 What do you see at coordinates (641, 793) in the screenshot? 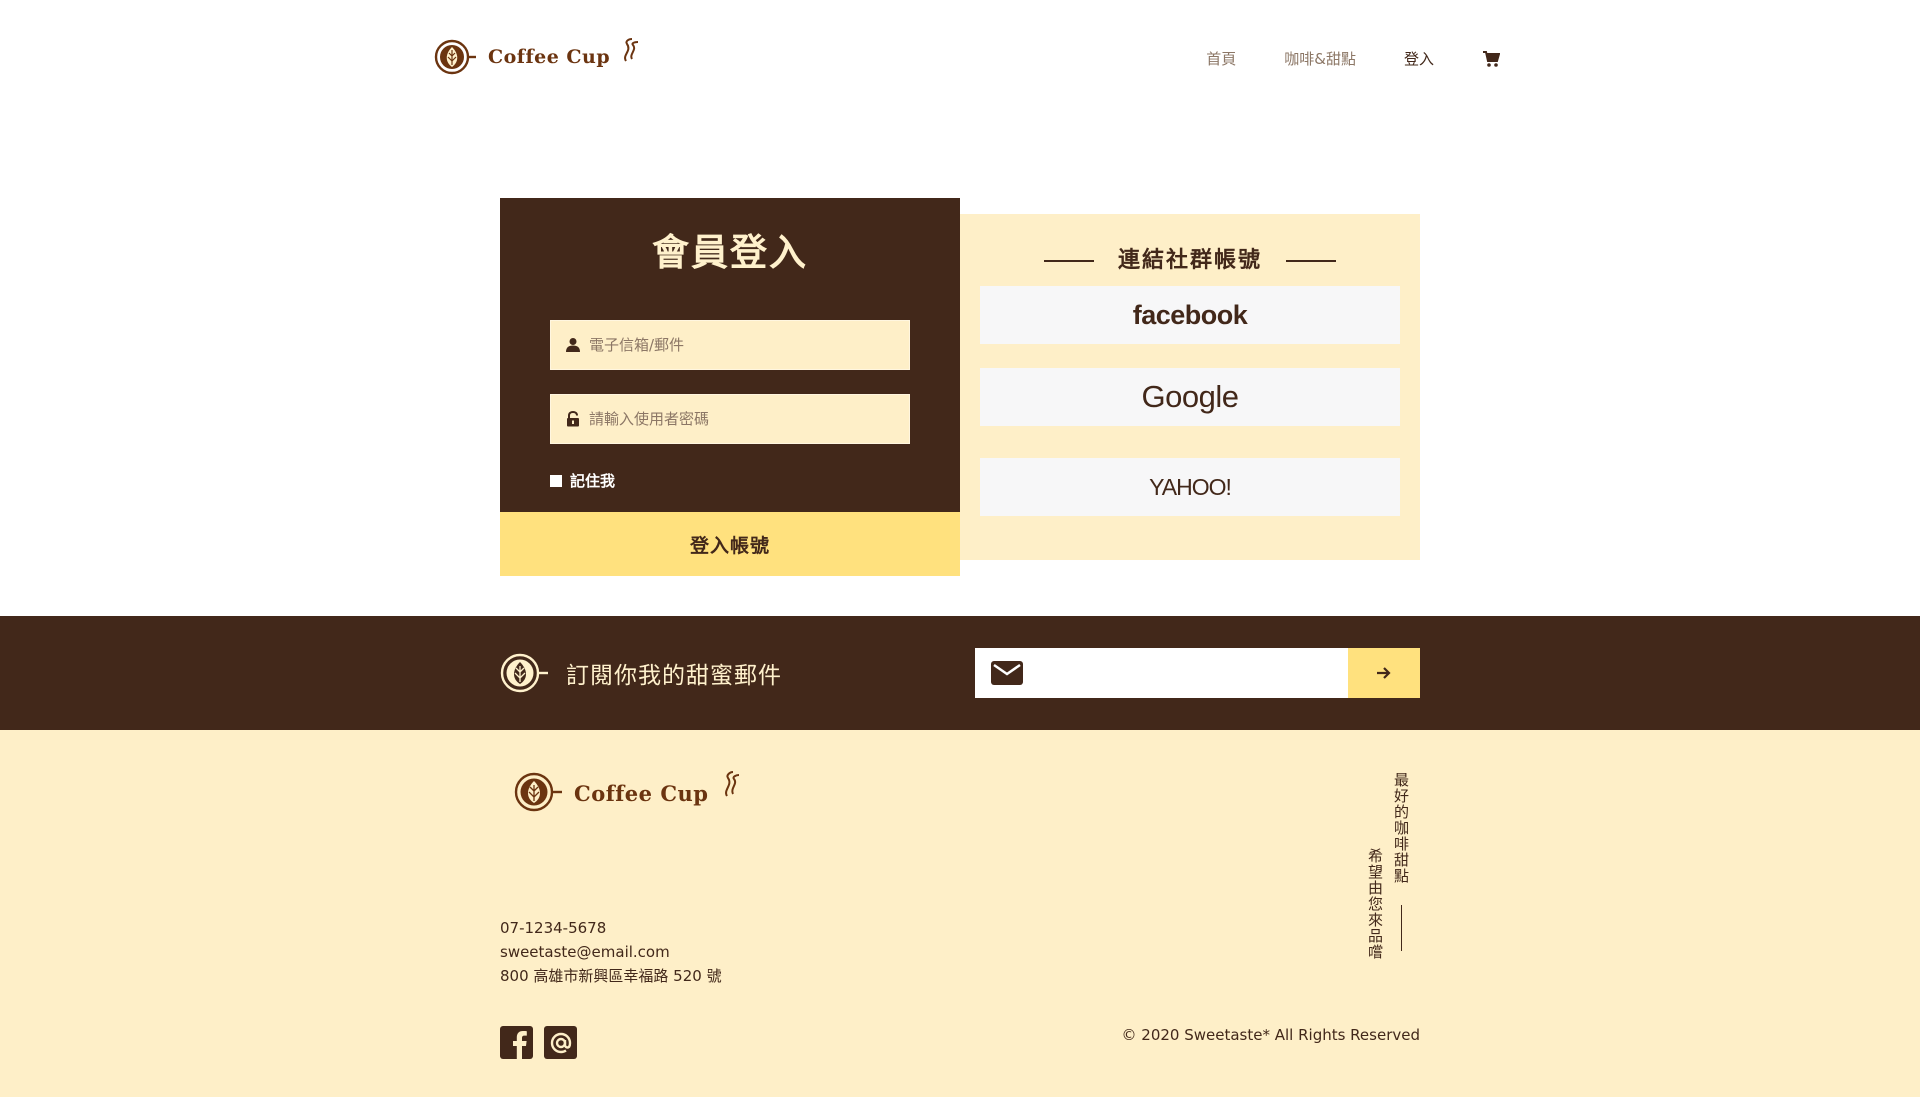
I see `footer-brand-name: Coffee Cup` at bounding box center [641, 793].